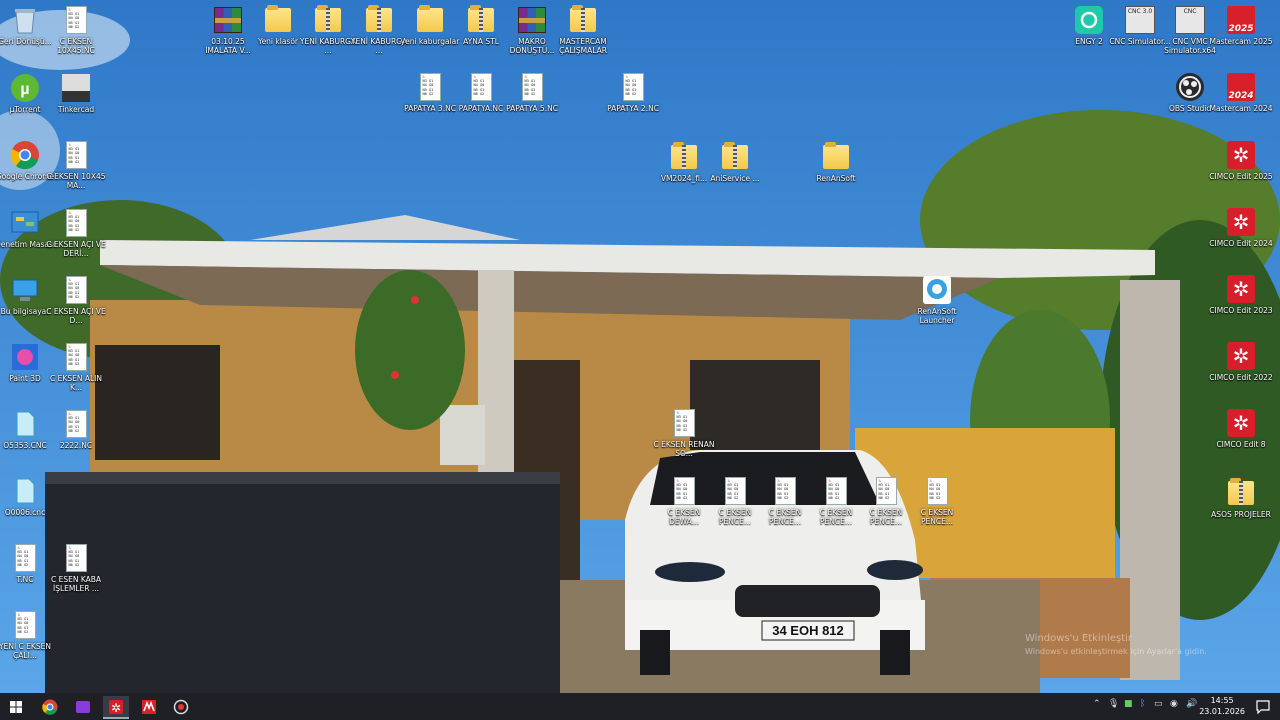 The height and width of the screenshot is (720, 1280). What do you see at coordinates (532, 108) in the screenshot?
I see `file-label: PAPATYA 5.NC` at bounding box center [532, 108].